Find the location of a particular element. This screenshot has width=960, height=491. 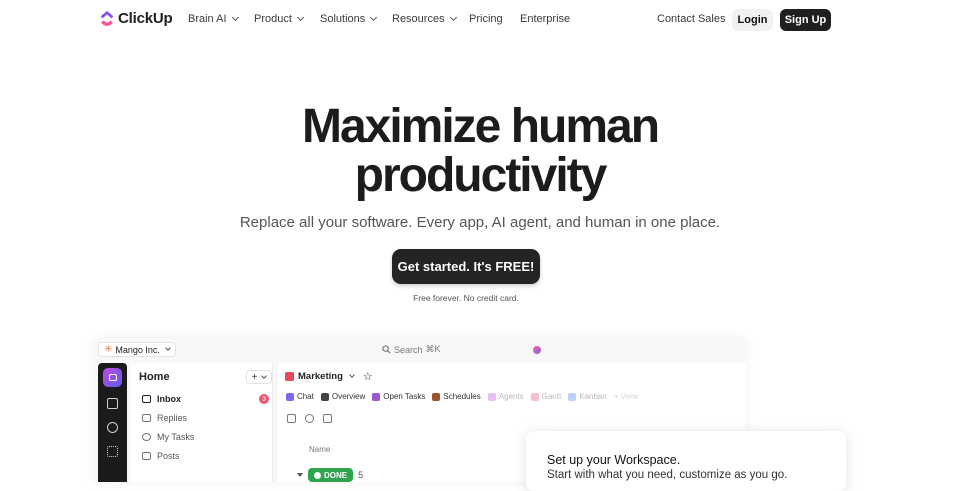

hero-title-line2: productivity is located at coordinates (481, 175).